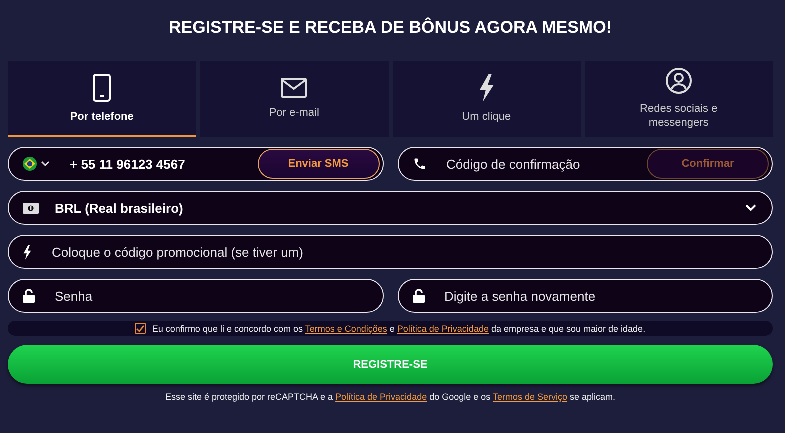  What do you see at coordinates (678, 99) in the screenshot?
I see `tab: Redes sociais e messengers` at bounding box center [678, 99].